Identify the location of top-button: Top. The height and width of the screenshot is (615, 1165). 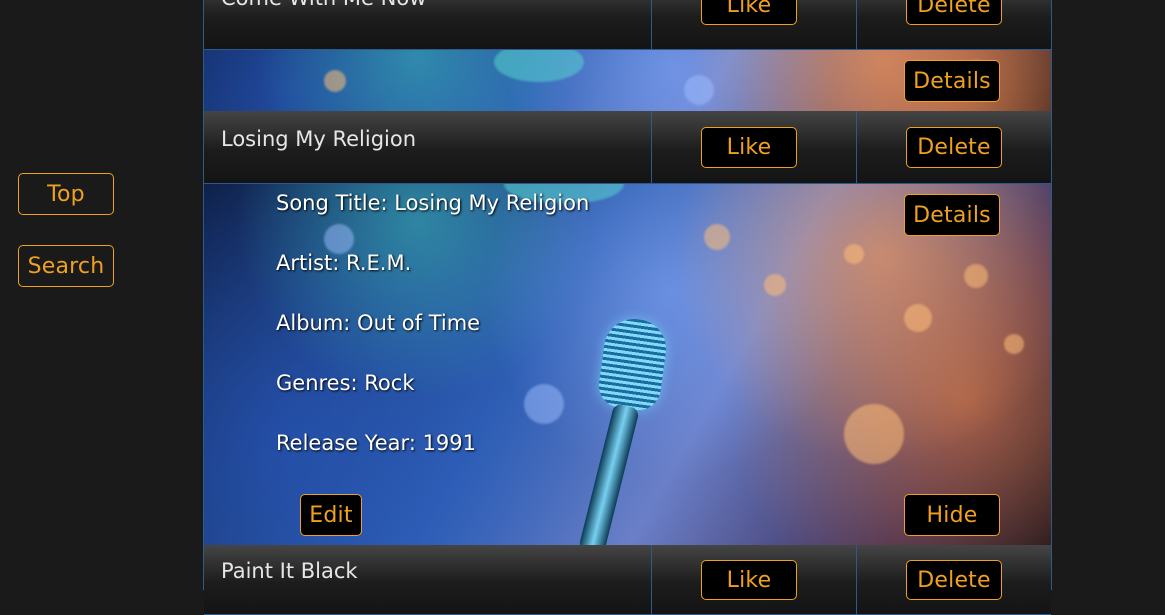
(66, 194).